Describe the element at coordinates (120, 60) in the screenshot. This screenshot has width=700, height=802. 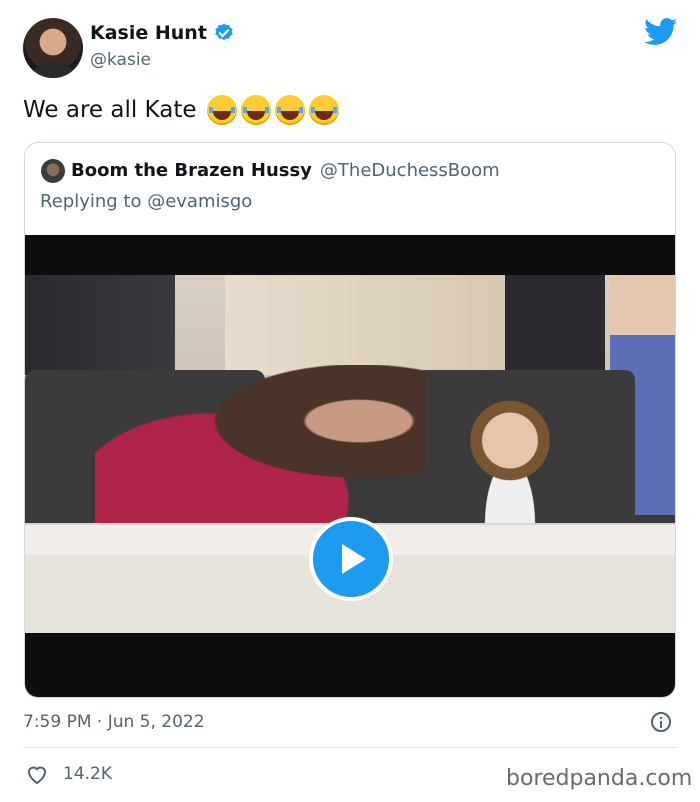
I see `author-handle: @kasie` at that location.